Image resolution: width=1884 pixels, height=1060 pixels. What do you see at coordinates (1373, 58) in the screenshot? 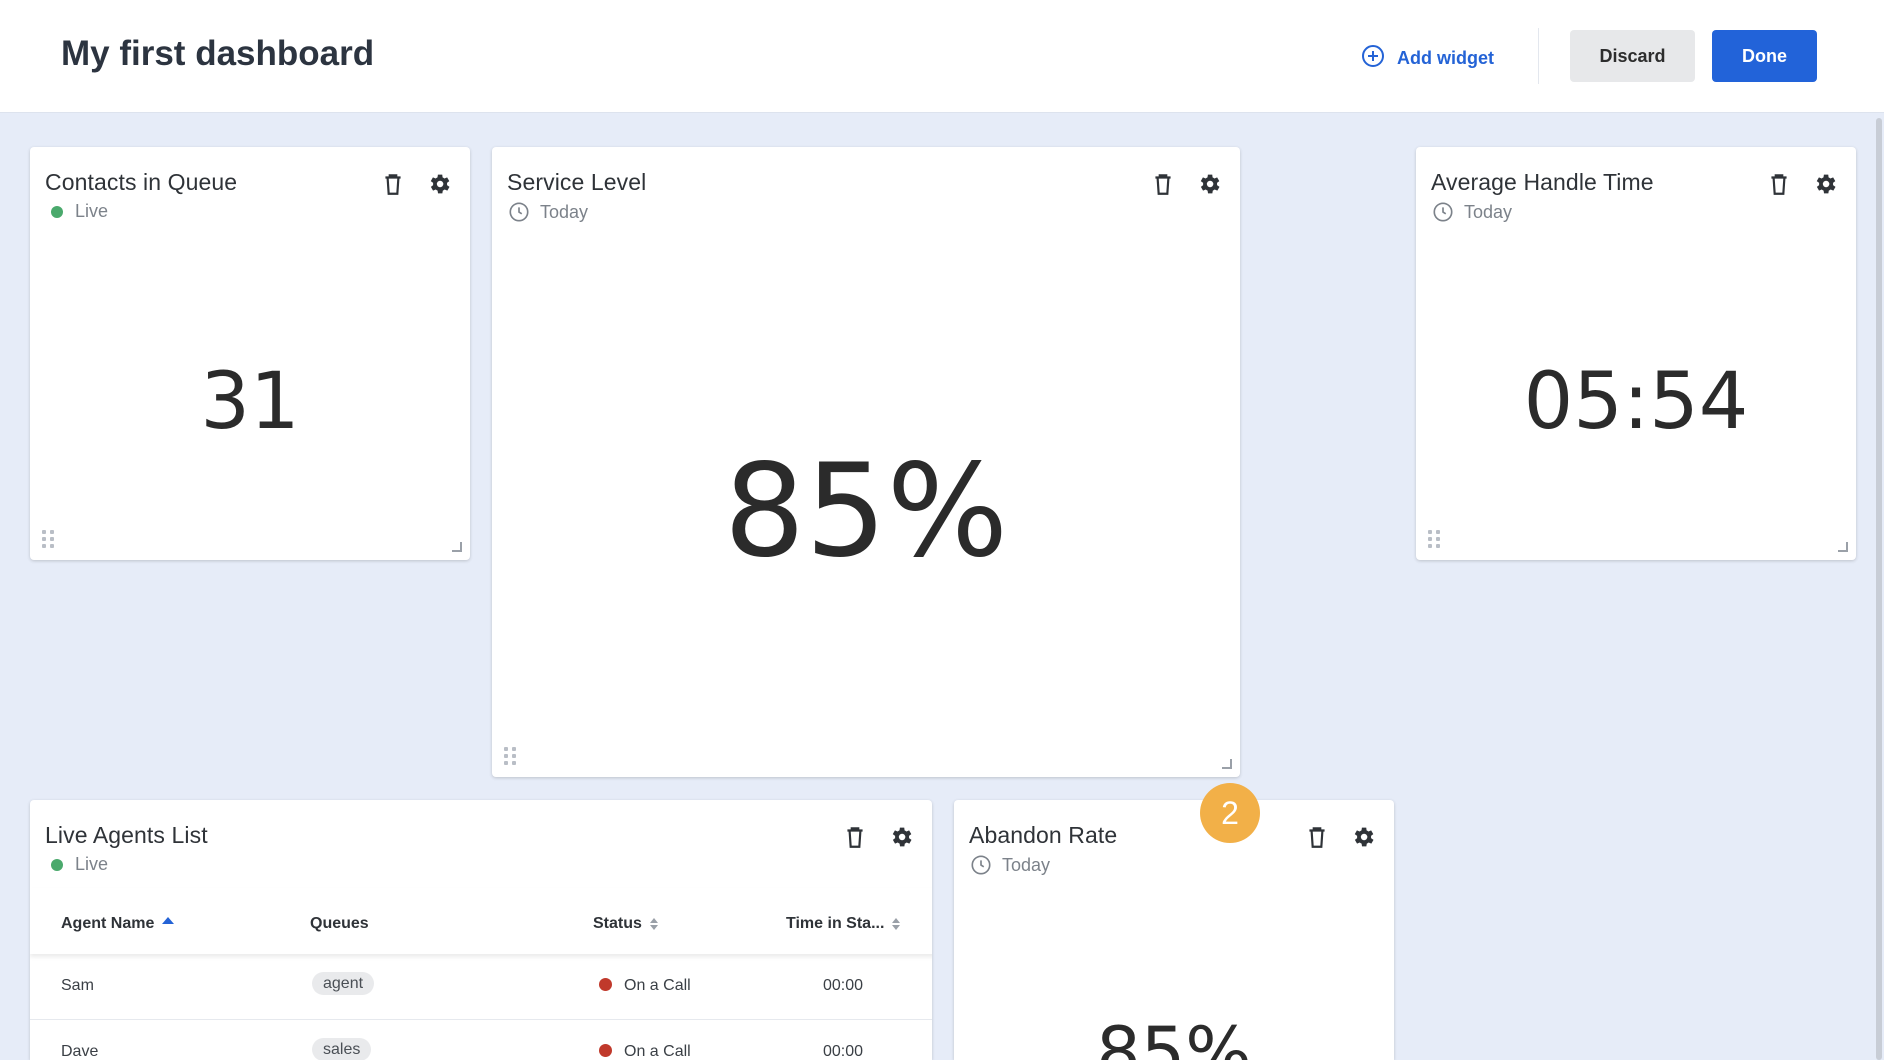
I see `add-circle-icon` at bounding box center [1373, 58].